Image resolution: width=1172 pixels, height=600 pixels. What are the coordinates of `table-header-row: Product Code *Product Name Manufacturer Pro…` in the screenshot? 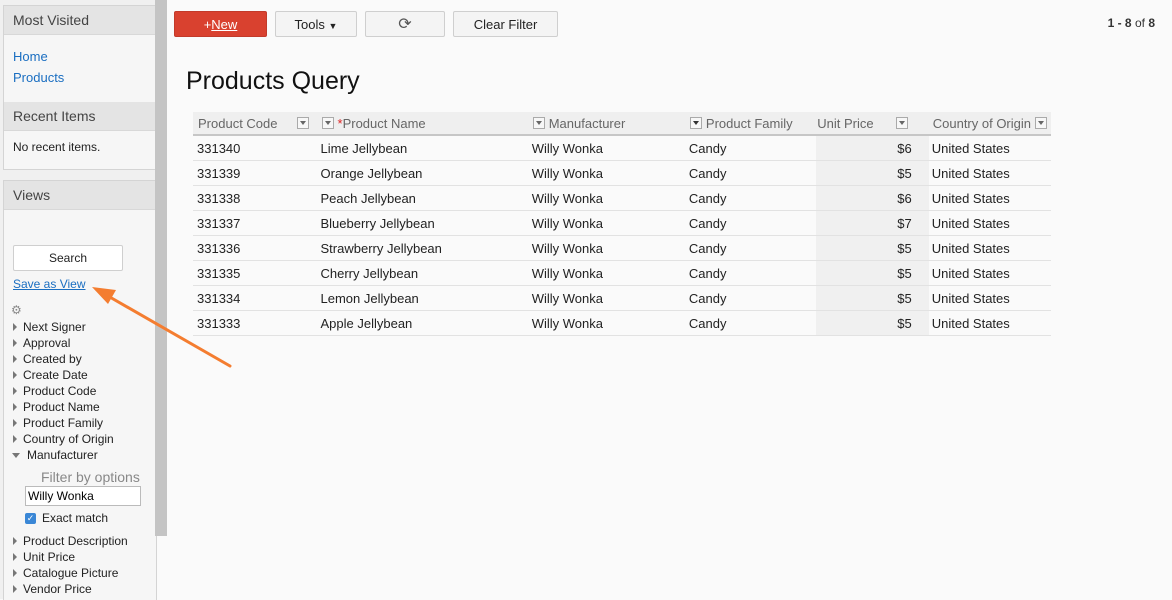 It's located at (622, 124).